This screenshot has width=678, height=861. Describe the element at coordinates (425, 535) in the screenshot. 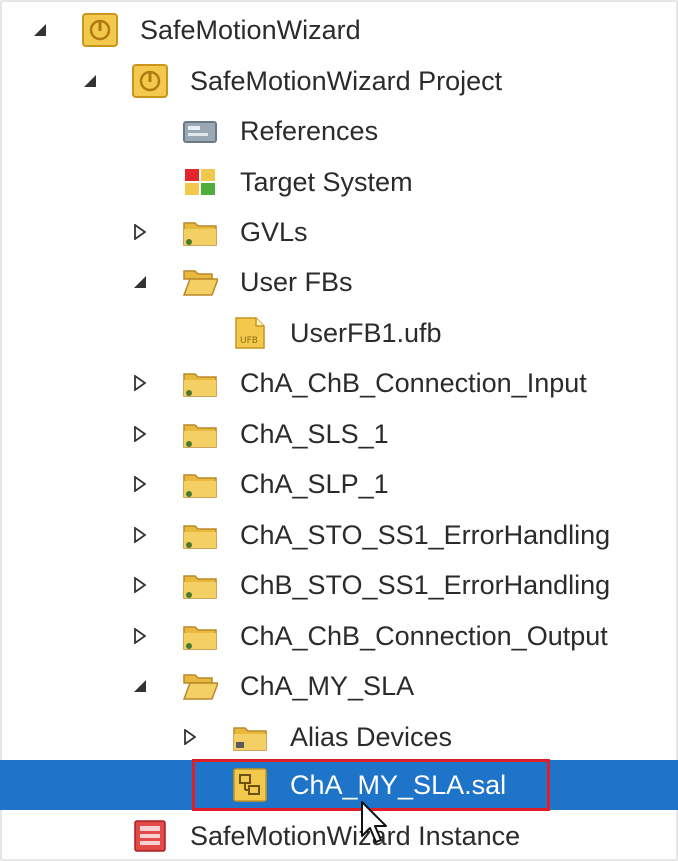

I see `tree-node-label: ChA_STO_SS1_ErrorHandling` at that location.